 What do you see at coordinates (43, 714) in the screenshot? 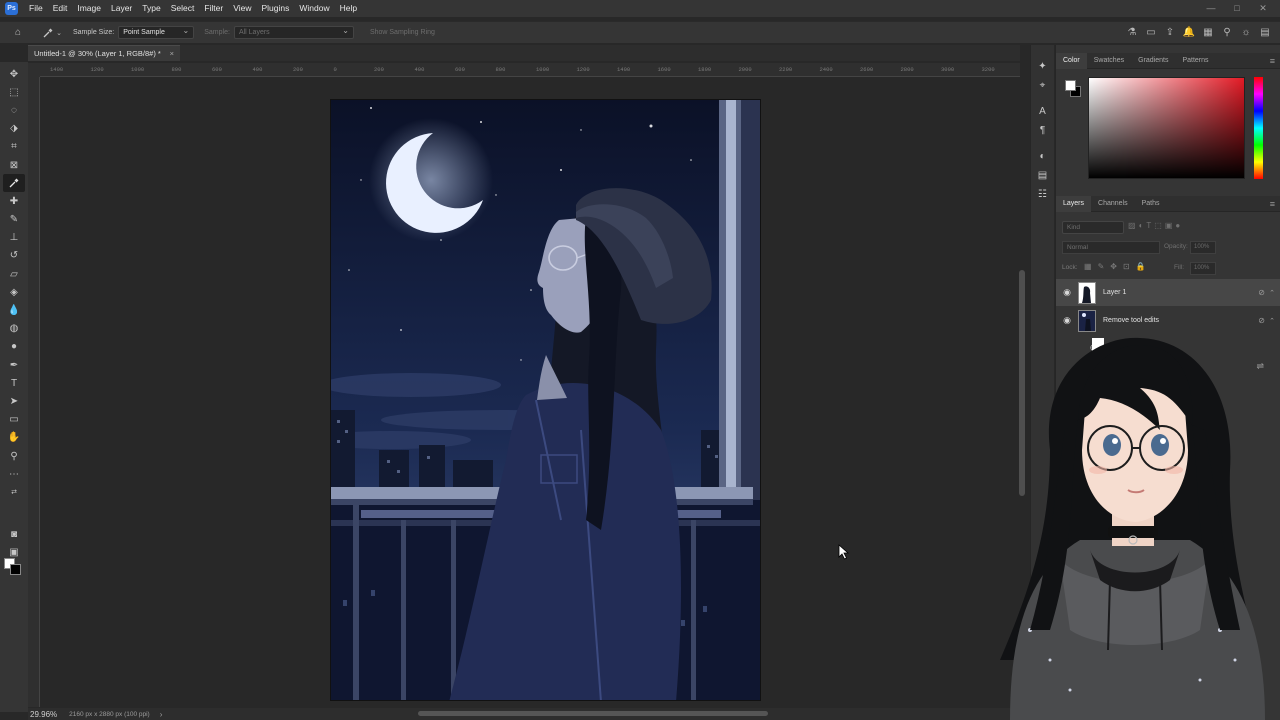
I see `zoom-level: 29.96%` at bounding box center [43, 714].